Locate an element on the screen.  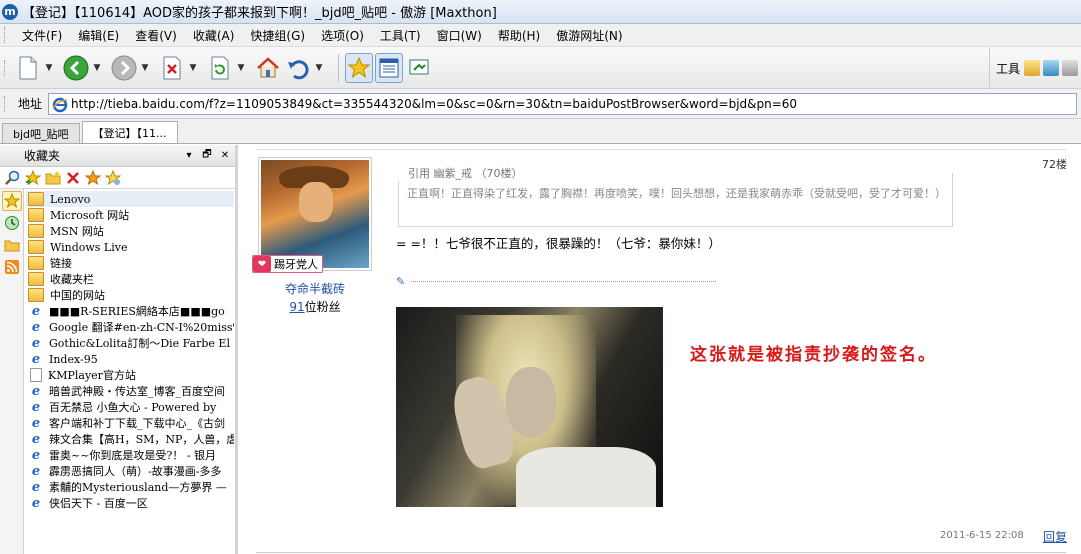
menu-view: 查看(V) is located at coordinates (156, 35).